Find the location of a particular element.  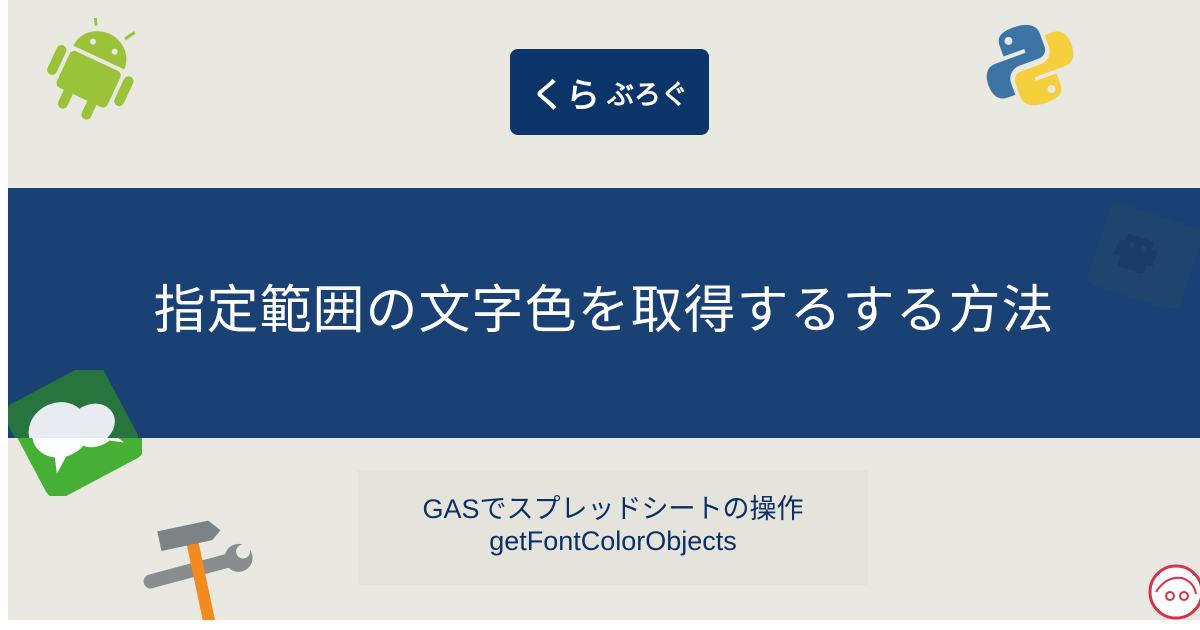

page-title: 指定範囲の文字色を取得するする方法 is located at coordinates (604, 311).